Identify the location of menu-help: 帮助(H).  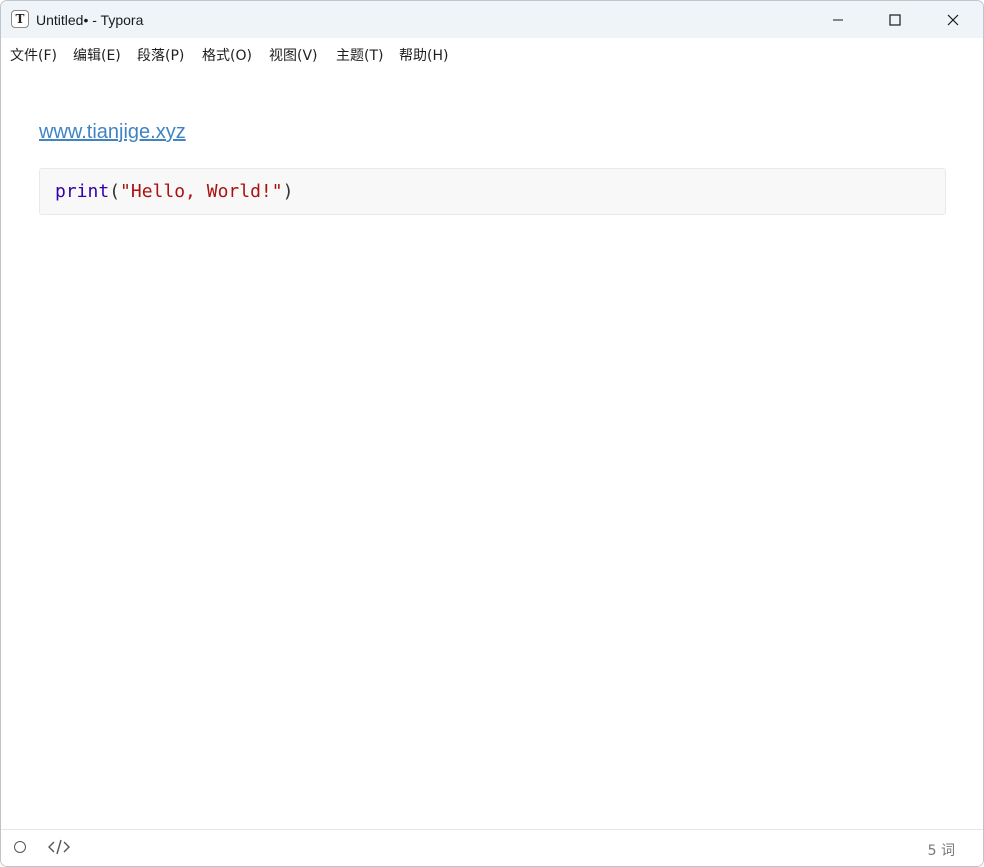
(423, 55).